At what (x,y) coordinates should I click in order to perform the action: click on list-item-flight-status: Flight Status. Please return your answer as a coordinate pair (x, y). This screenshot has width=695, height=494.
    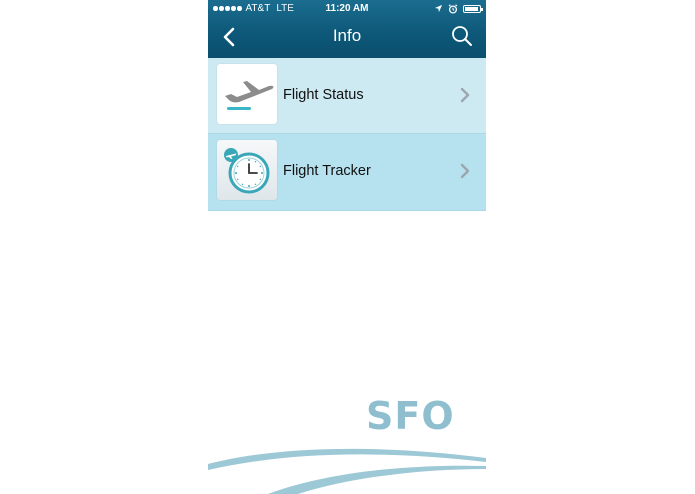
    Looking at the image, I should click on (347, 96).